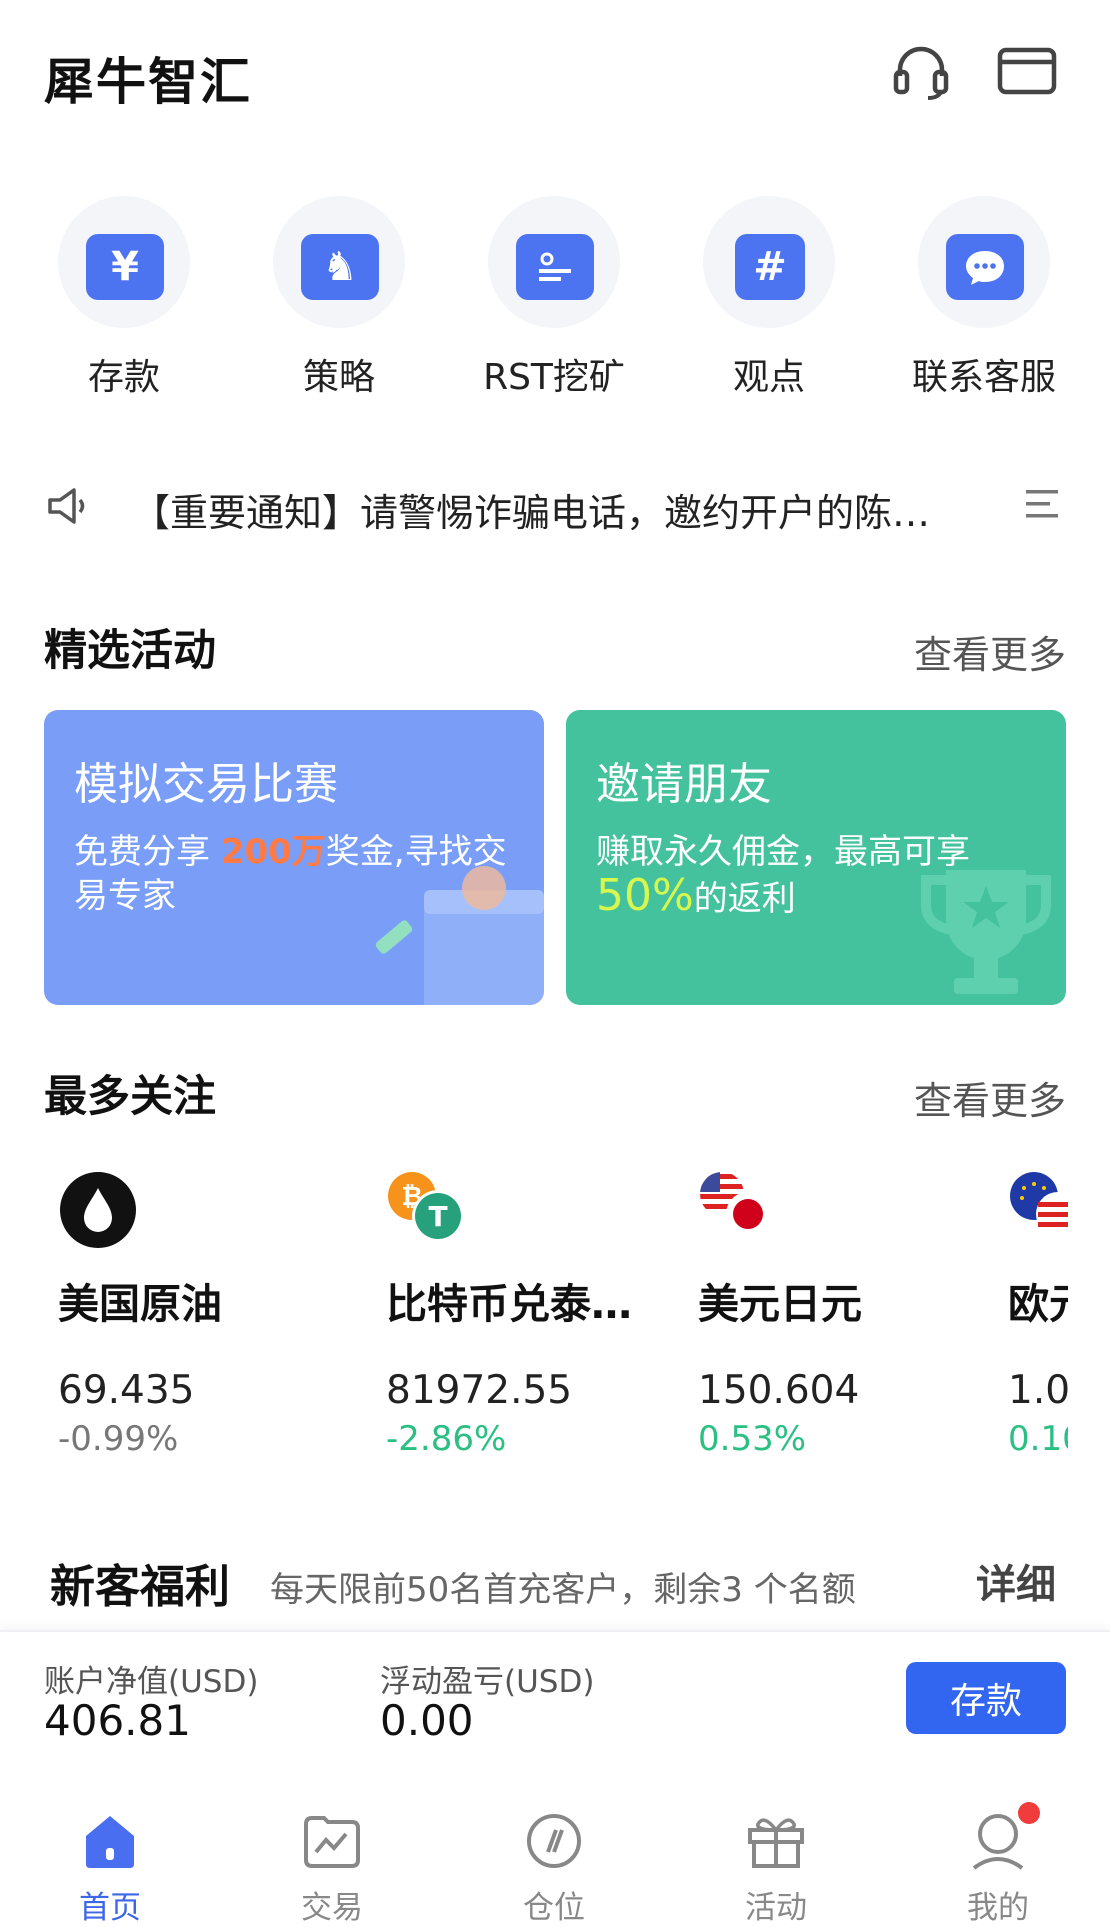  What do you see at coordinates (148, 82) in the screenshot?
I see `app-title: 犀牛智汇` at bounding box center [148, 82].